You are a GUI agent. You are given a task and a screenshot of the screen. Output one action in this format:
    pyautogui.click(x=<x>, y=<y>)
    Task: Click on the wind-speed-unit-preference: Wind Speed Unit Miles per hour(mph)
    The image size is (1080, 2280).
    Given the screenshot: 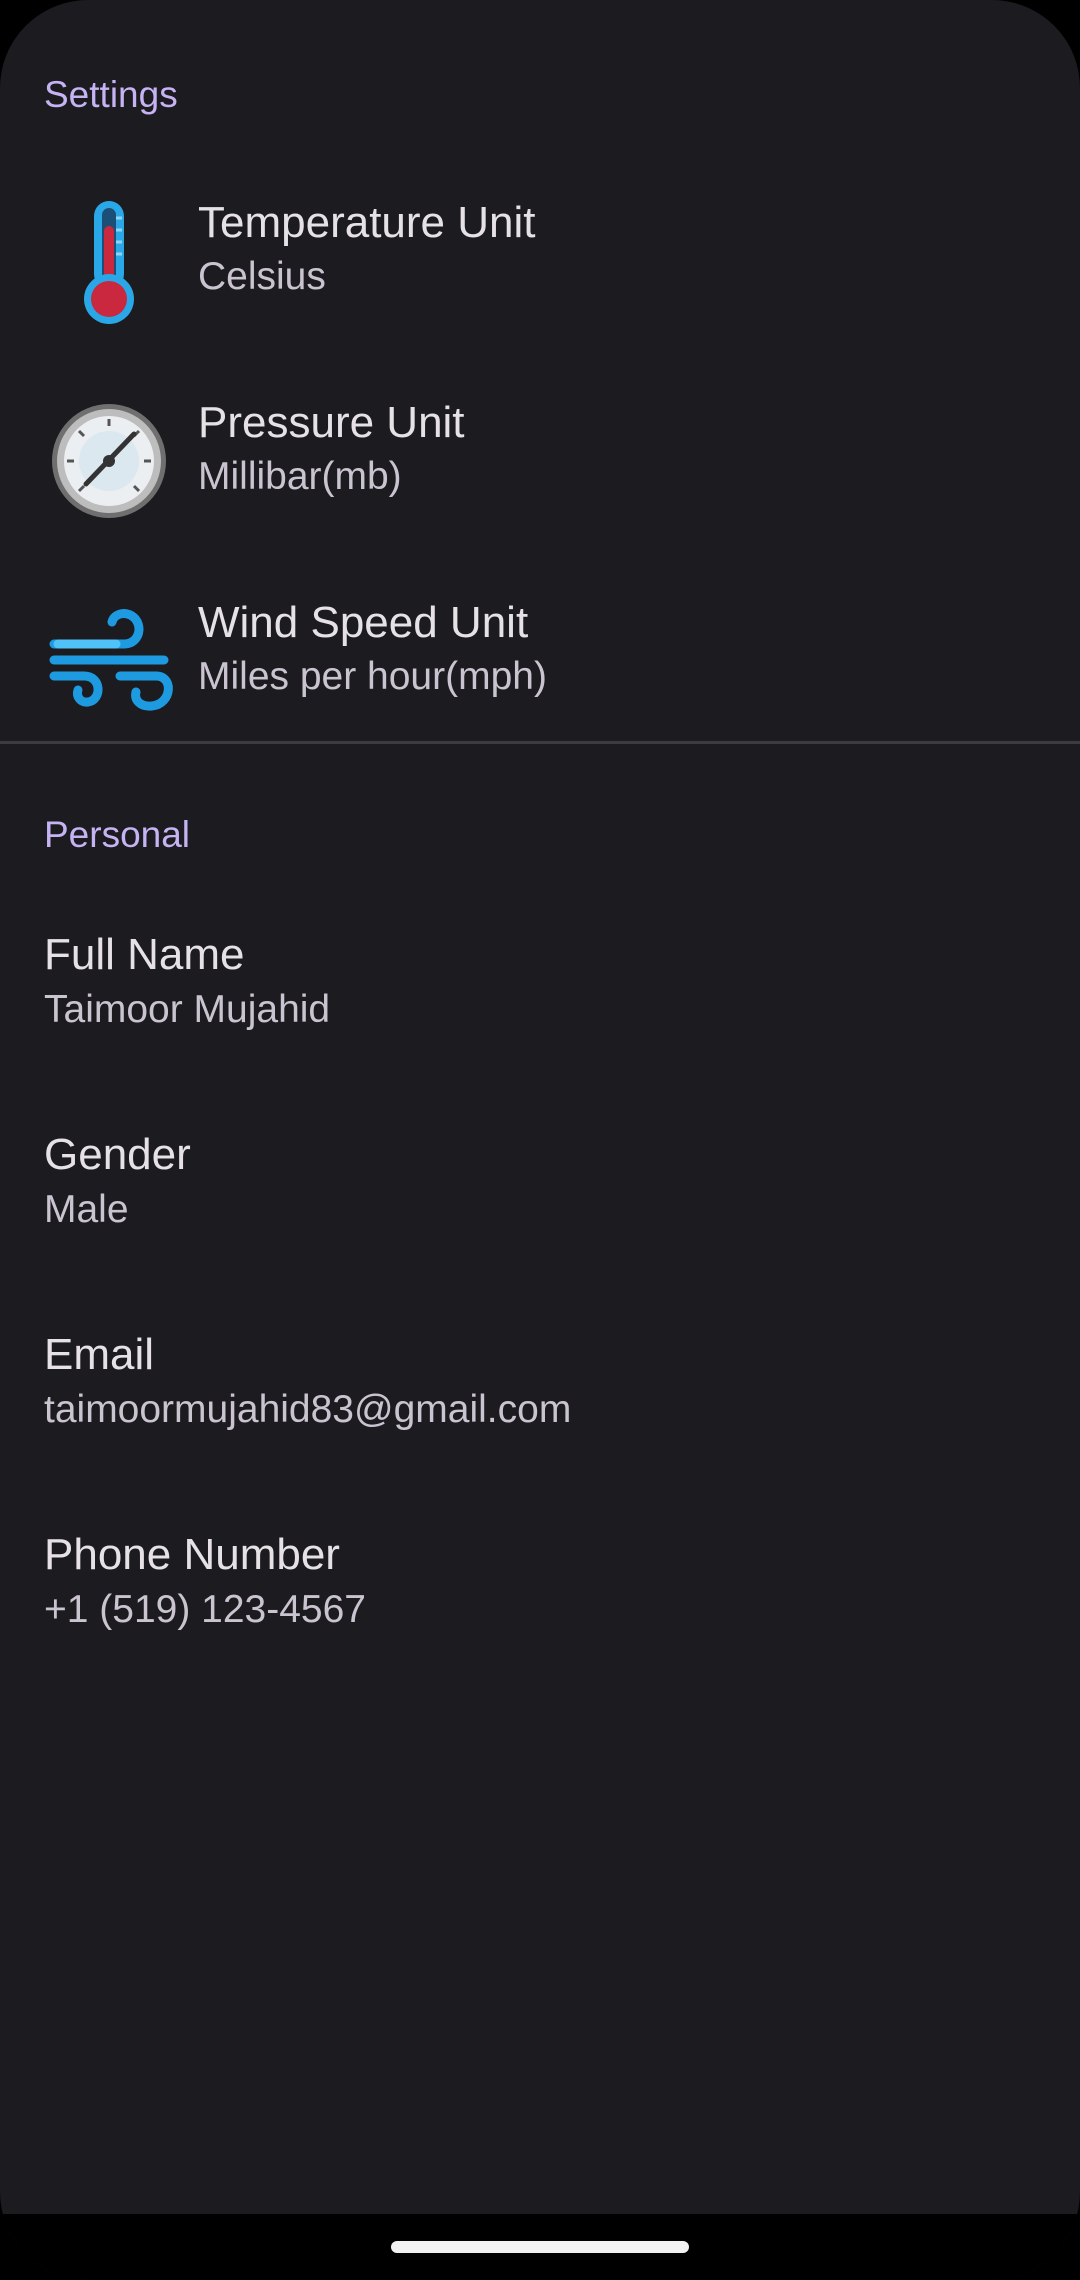 What is the action you would take?
    pyautogui.click(x=540, y=660)
    